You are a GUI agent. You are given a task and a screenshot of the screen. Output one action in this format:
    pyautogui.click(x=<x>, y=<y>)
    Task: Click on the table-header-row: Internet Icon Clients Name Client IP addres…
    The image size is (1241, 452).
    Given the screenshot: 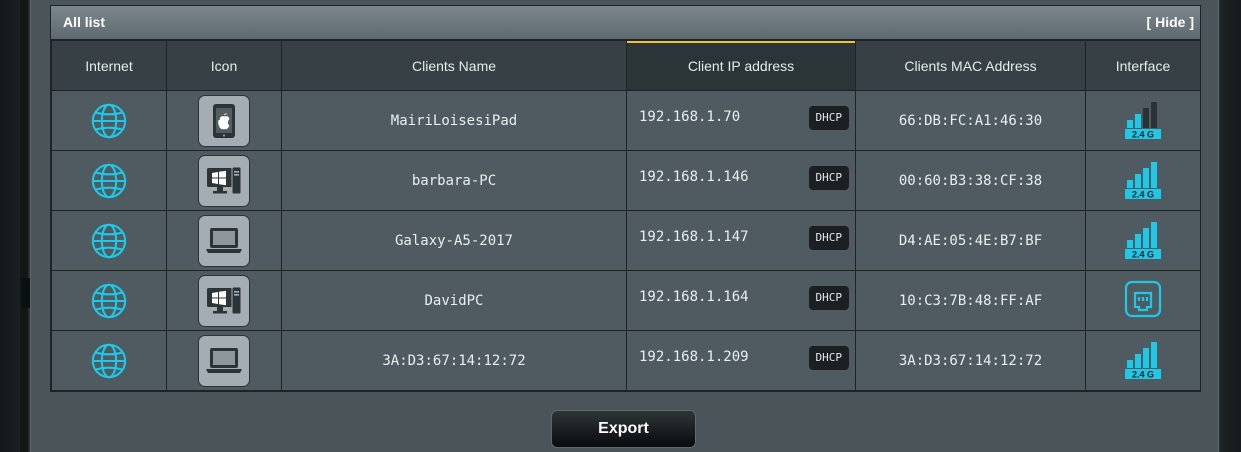 What is the action you would take?
    pyautogui.click(x=626, y=65)
    